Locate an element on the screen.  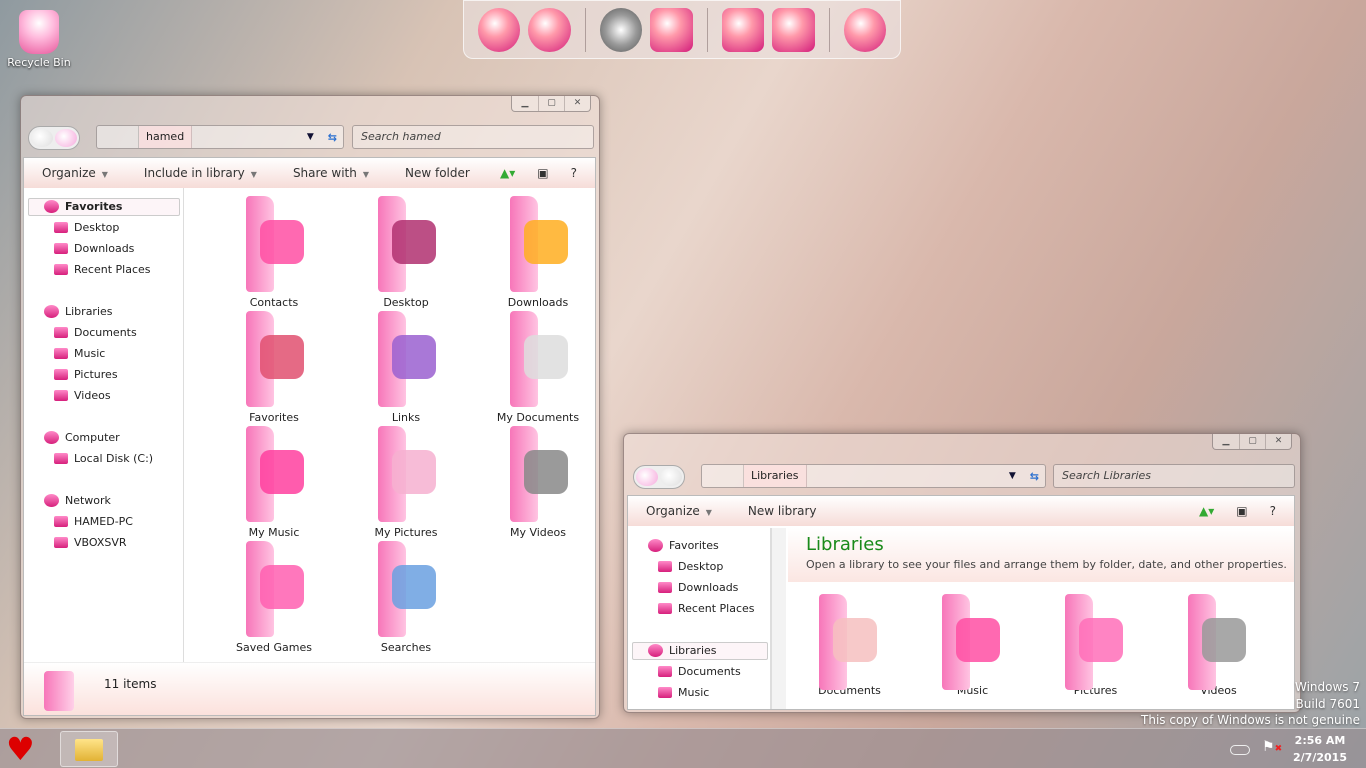
recycle-bin-desktop-icon: Recycle Bin is located at coordinates (39, 39).